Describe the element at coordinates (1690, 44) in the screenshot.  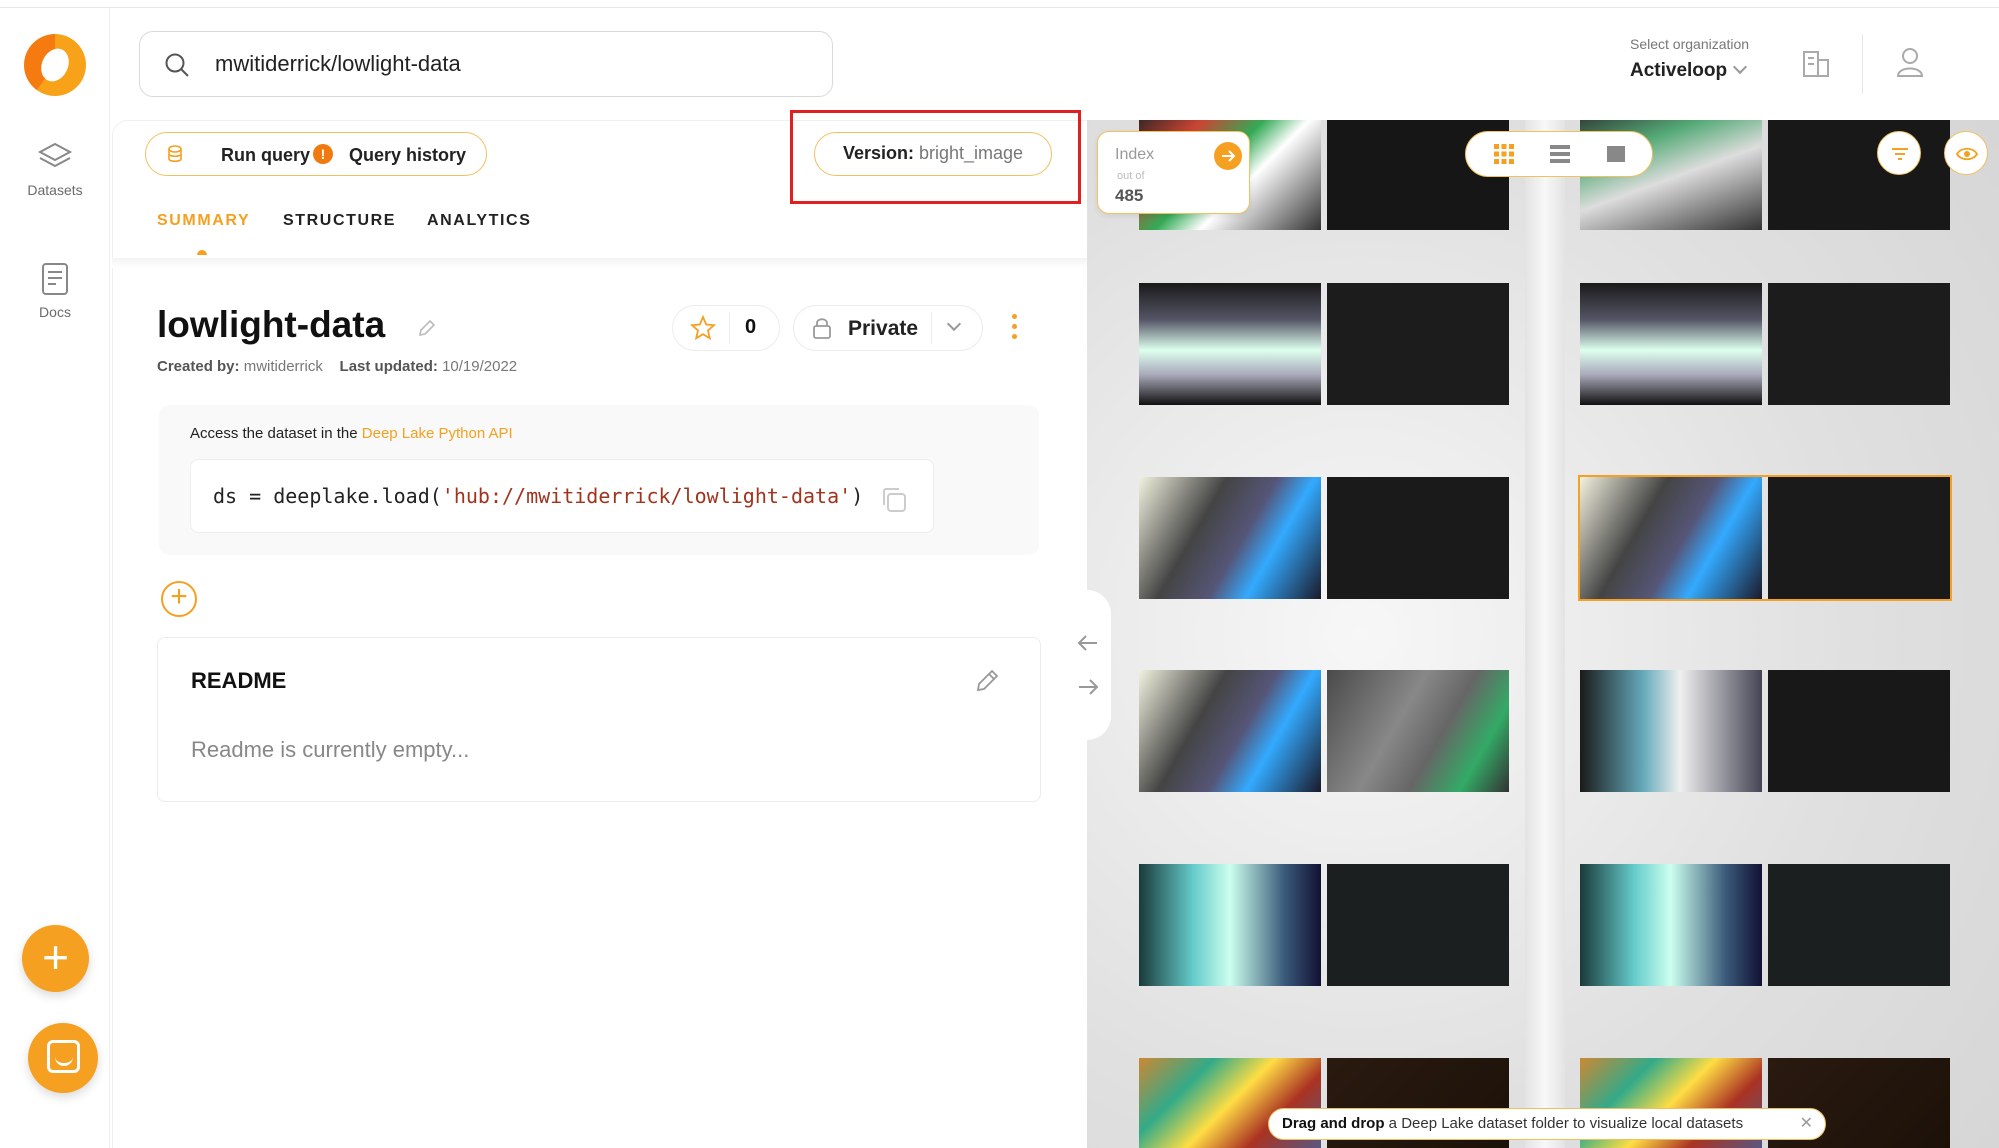
I see `org-label: Select organization` at that location.